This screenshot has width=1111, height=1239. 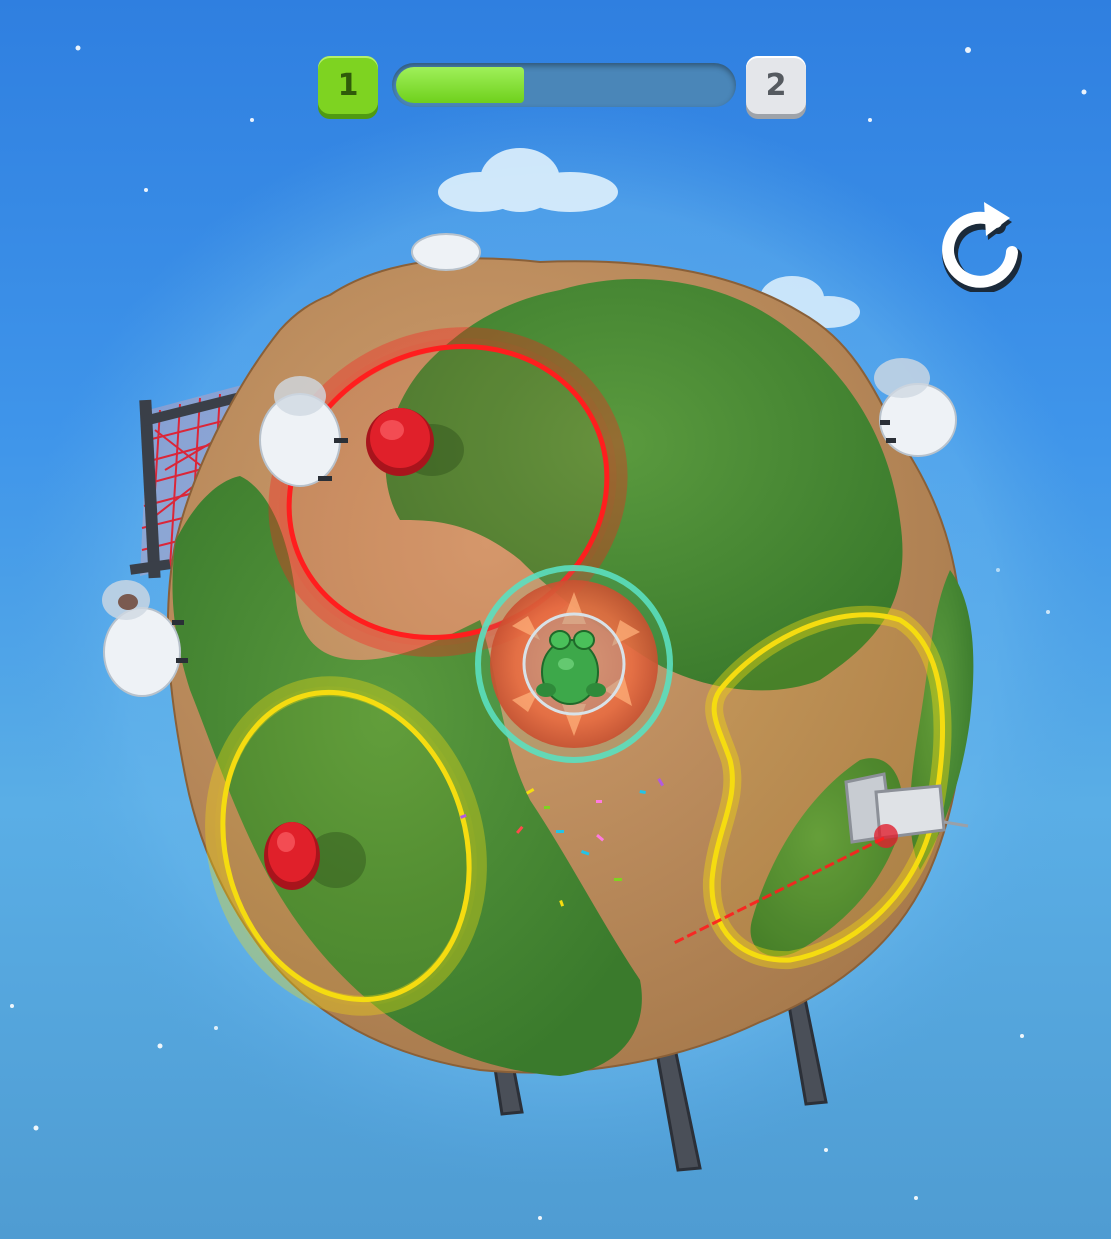 I want to click on restart-icon, so click(x=982, y=248).